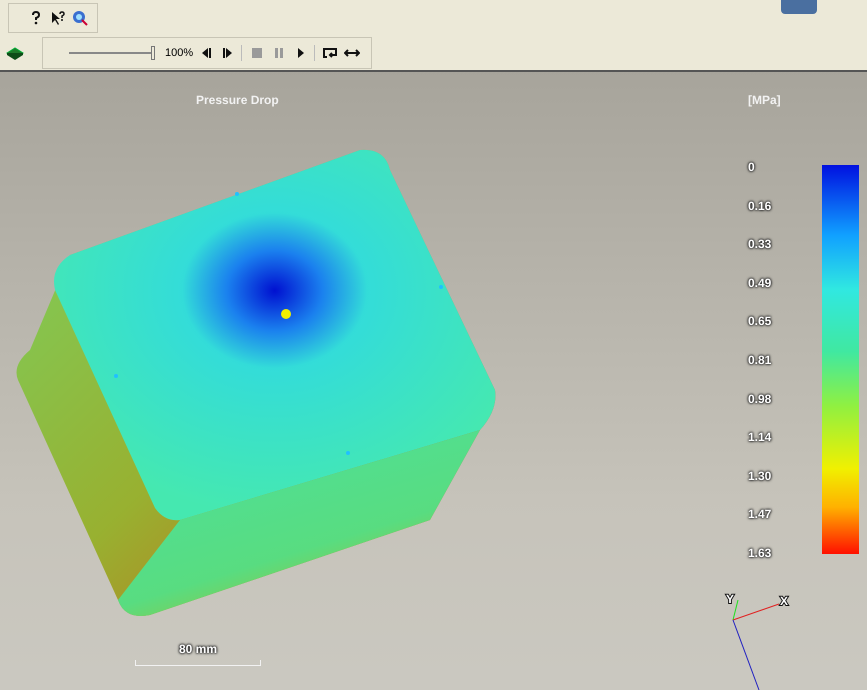 The image size is (867, 690). I want to click on legend-value: 1.30, so click(760, 475).